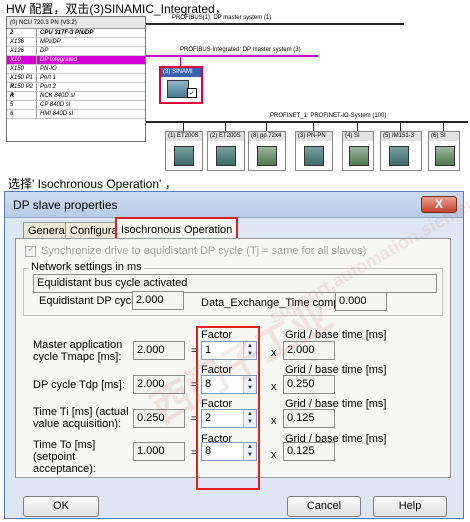 The image size is (470, 522). Describe the element at coordinates (64, 457) in the screenshot. I see `to-label: Time To [ms] (setpoint acceptance):` at that location.